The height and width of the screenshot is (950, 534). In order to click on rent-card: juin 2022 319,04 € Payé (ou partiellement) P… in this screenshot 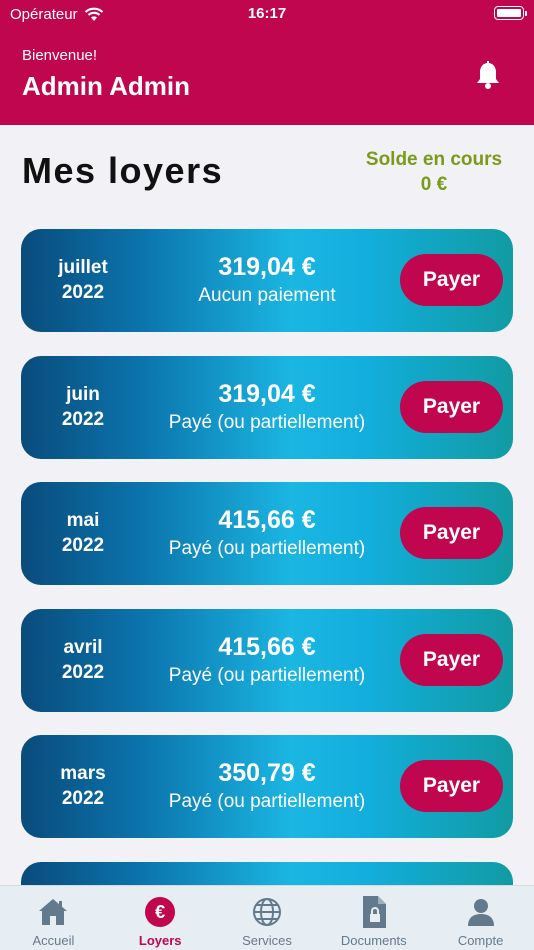, I will do `click(267, 407)`.